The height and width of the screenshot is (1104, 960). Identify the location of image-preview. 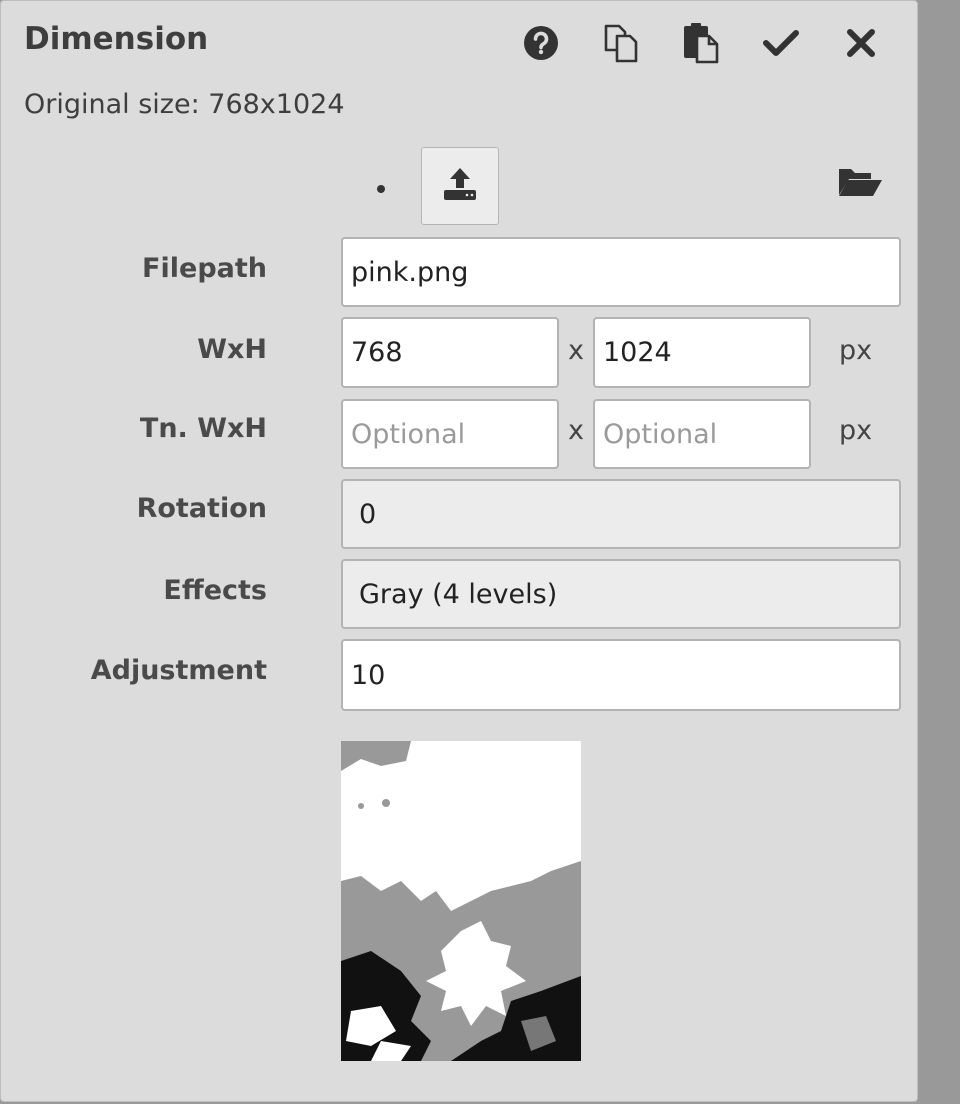
(461, 901).